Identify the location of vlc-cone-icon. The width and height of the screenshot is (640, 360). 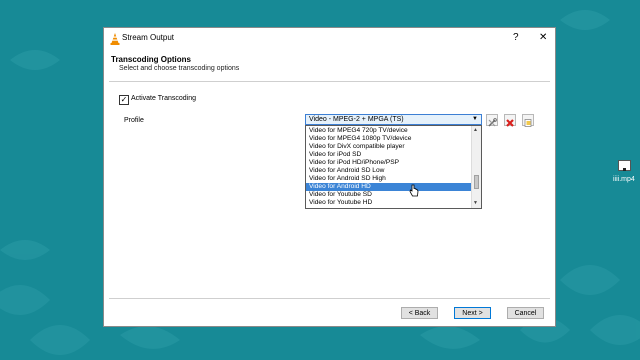
(115, 39).